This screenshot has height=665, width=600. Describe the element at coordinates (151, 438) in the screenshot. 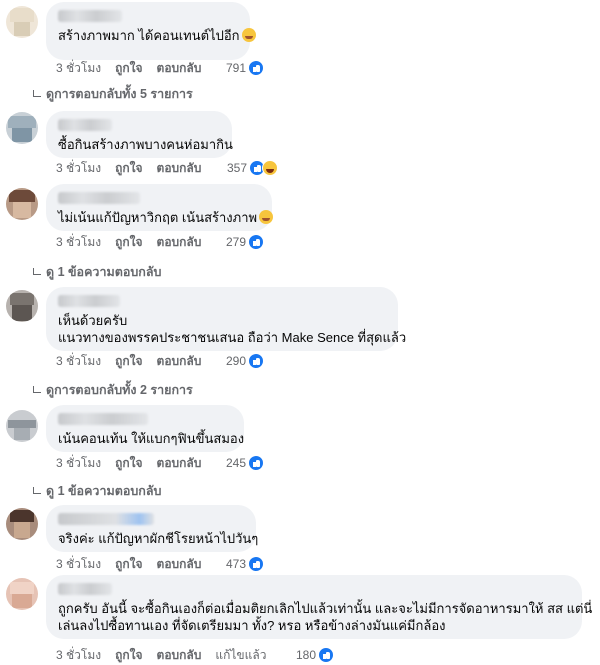

I see `comment-text: เน้นคอนเท้น ให้แบกๆฟินขึ้นสมอง` at that location.